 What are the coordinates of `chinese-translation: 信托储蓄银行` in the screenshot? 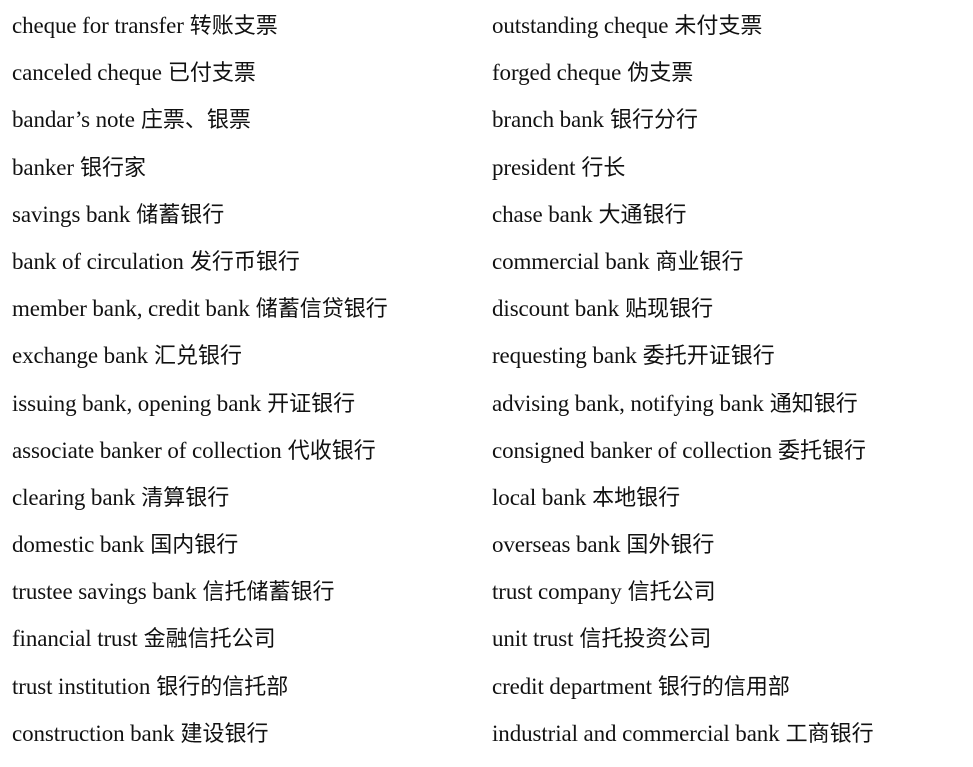 It's located at (268, 593).